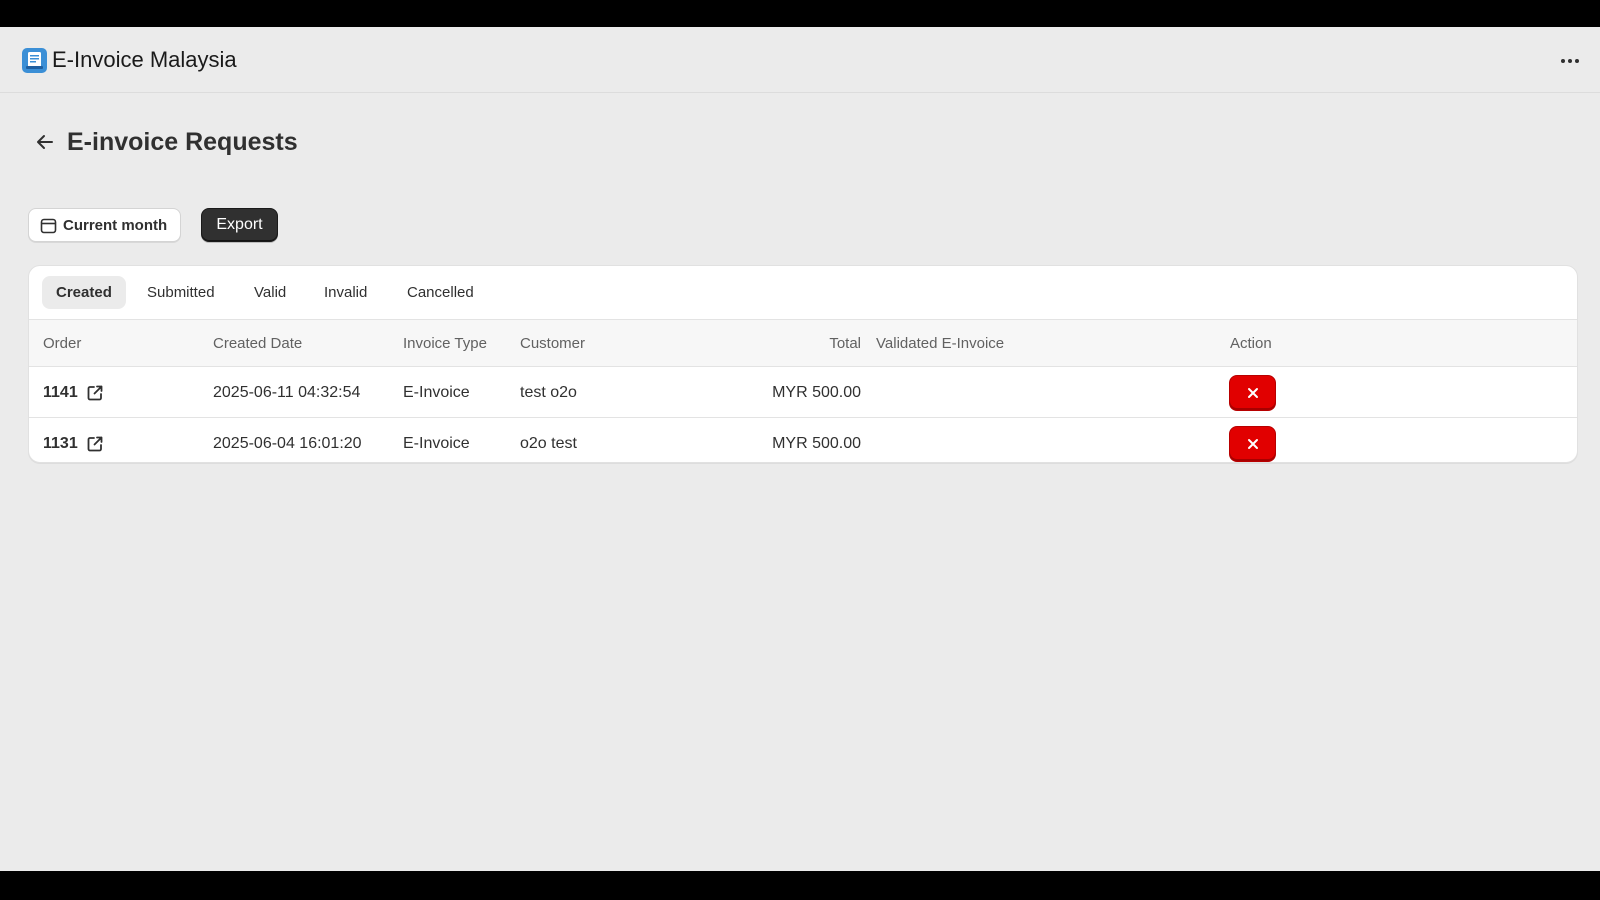 The height and width of the screenshot is (900, 1600). I want to click on app-header: E-Invoice Malaysia, so click(800, 60).